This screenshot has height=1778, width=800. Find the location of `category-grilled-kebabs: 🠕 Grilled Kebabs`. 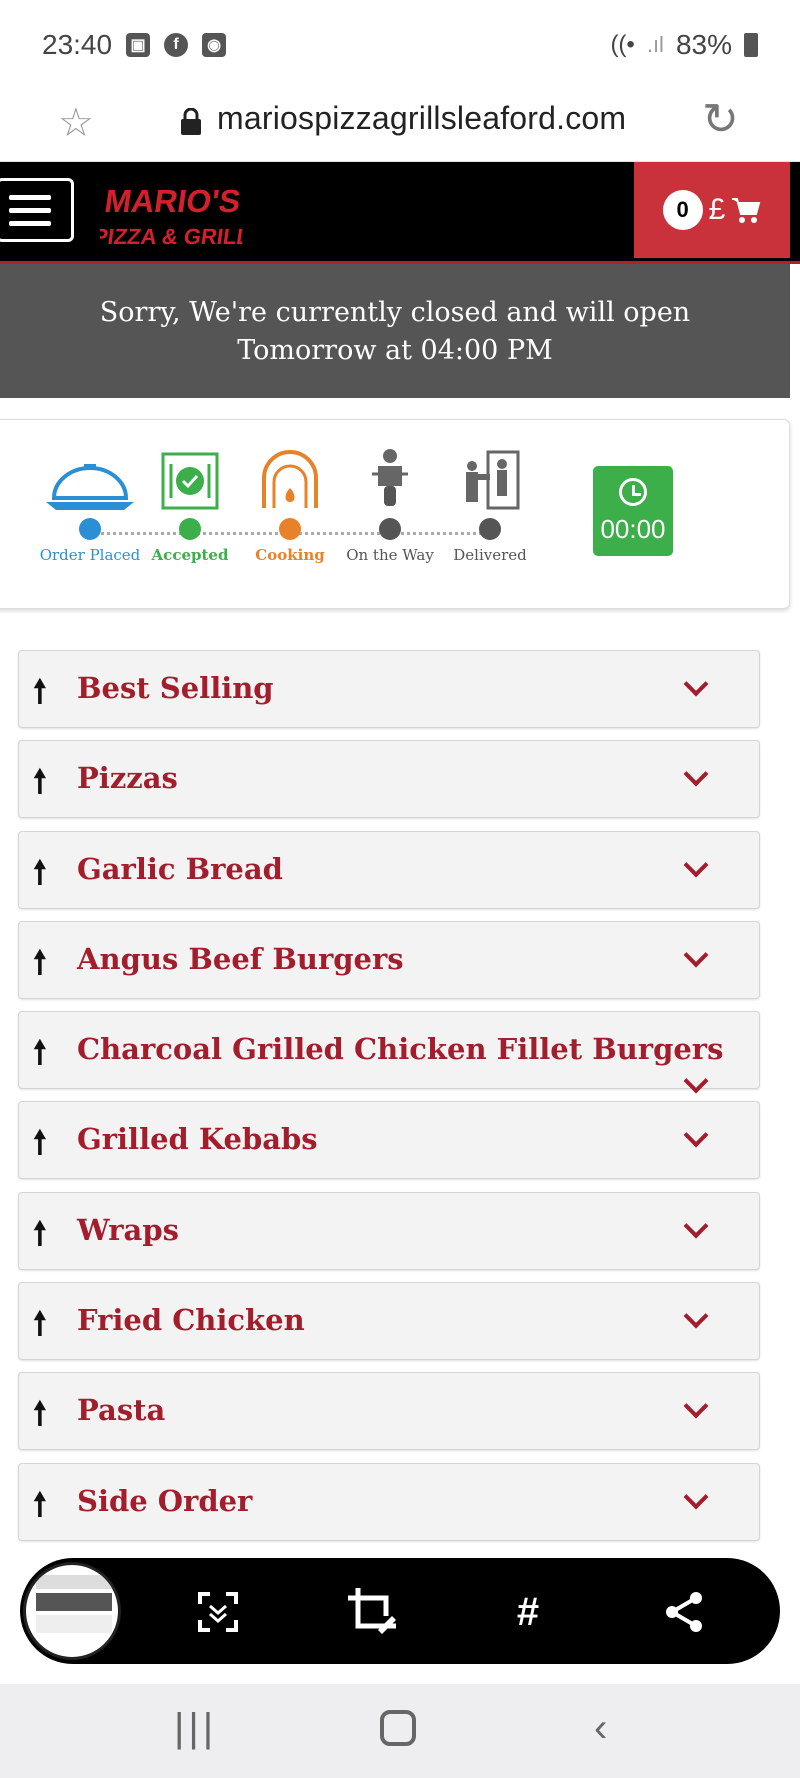

category-grilled-kebabs: 🠕 Grilled Kebabs is located at coordinates (389, 1140).